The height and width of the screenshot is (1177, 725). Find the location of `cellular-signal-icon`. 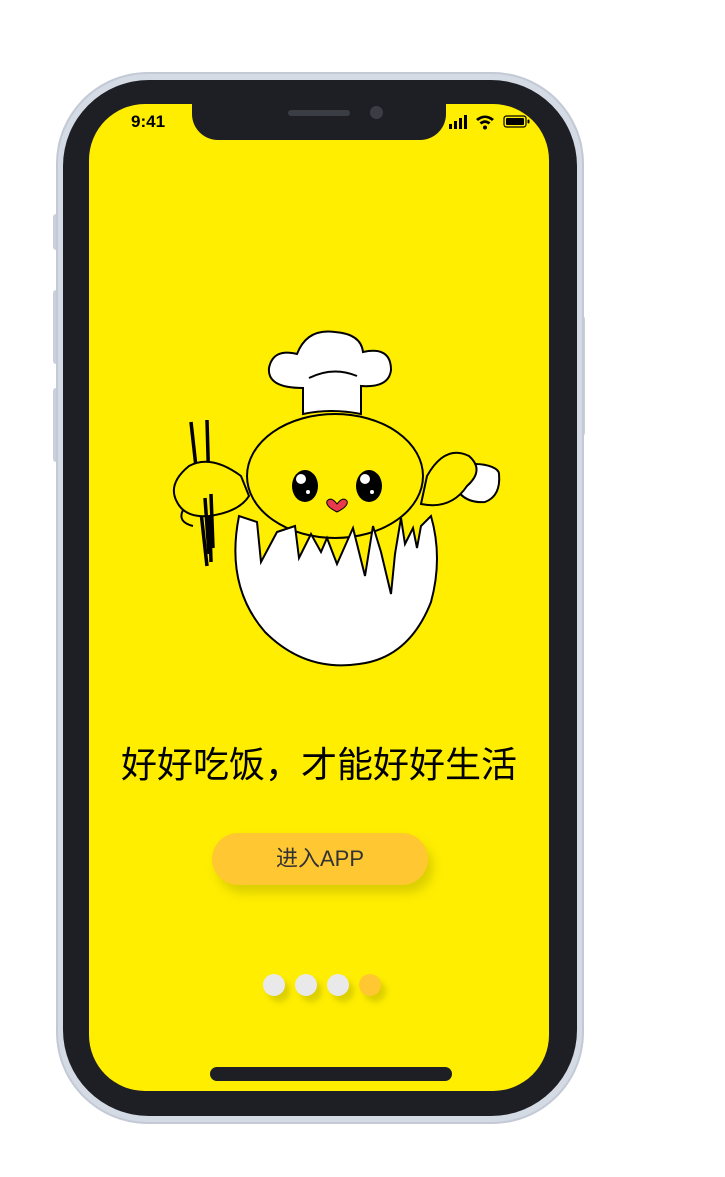

cellular-signal-icon is located at coordinates (458, 122).